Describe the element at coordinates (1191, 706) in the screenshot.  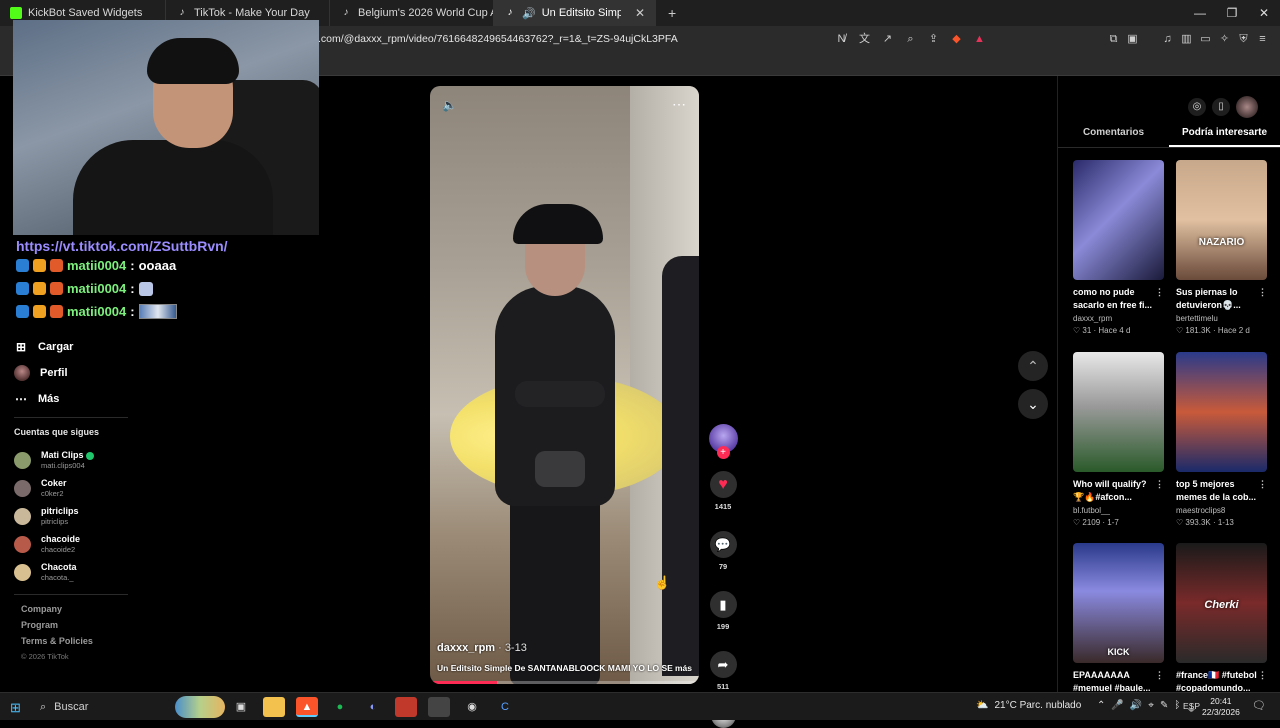
I see `language-indicator: ESP` at that location.